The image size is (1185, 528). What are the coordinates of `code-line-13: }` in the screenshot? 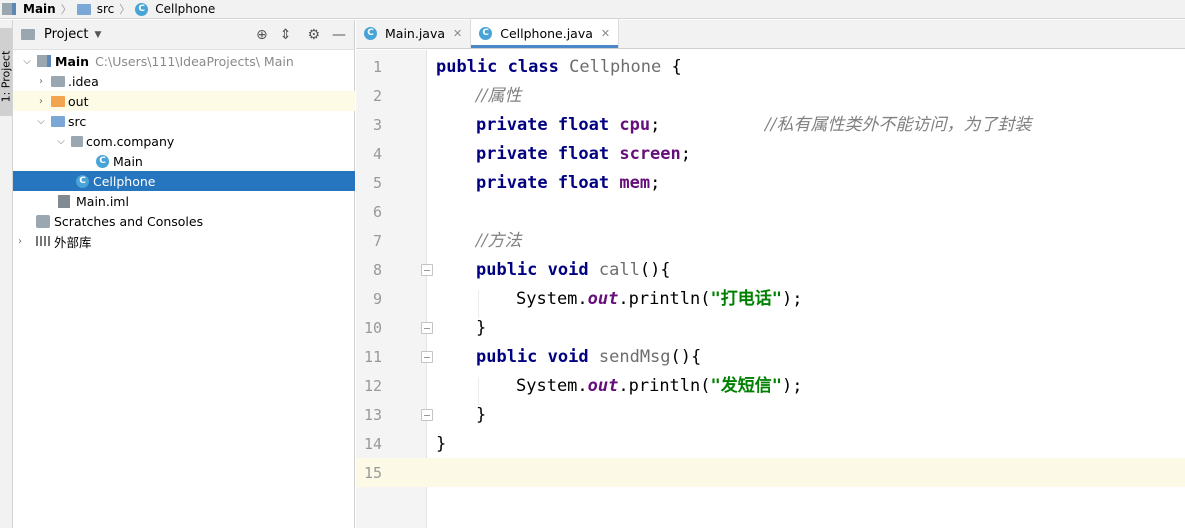 It's located at (481, 415).